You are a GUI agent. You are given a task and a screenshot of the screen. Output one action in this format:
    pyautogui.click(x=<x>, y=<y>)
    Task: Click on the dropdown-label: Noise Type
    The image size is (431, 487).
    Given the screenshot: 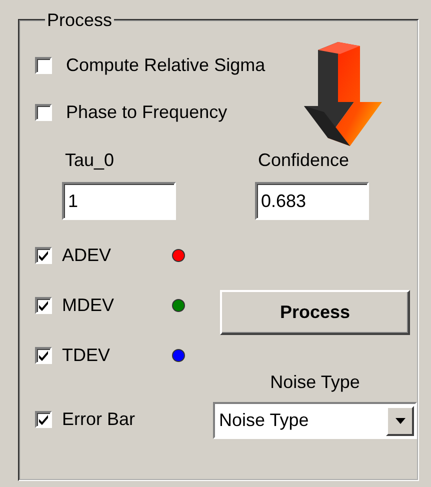 What is the action you would take?
    pyautogui.click(x=315, y=382)
    